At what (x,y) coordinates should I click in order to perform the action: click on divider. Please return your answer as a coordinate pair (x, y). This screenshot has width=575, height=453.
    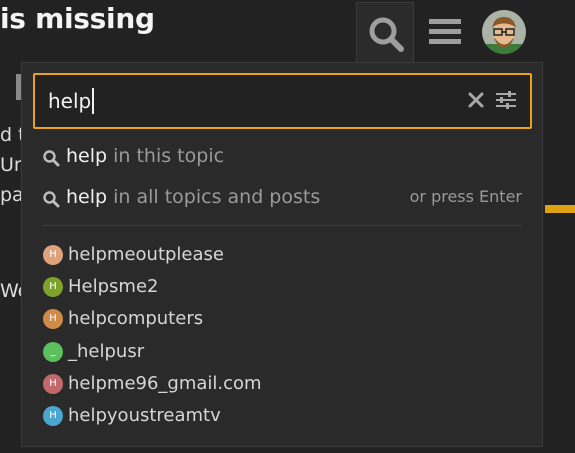
    Looking at the image, I should click on (282, 225).